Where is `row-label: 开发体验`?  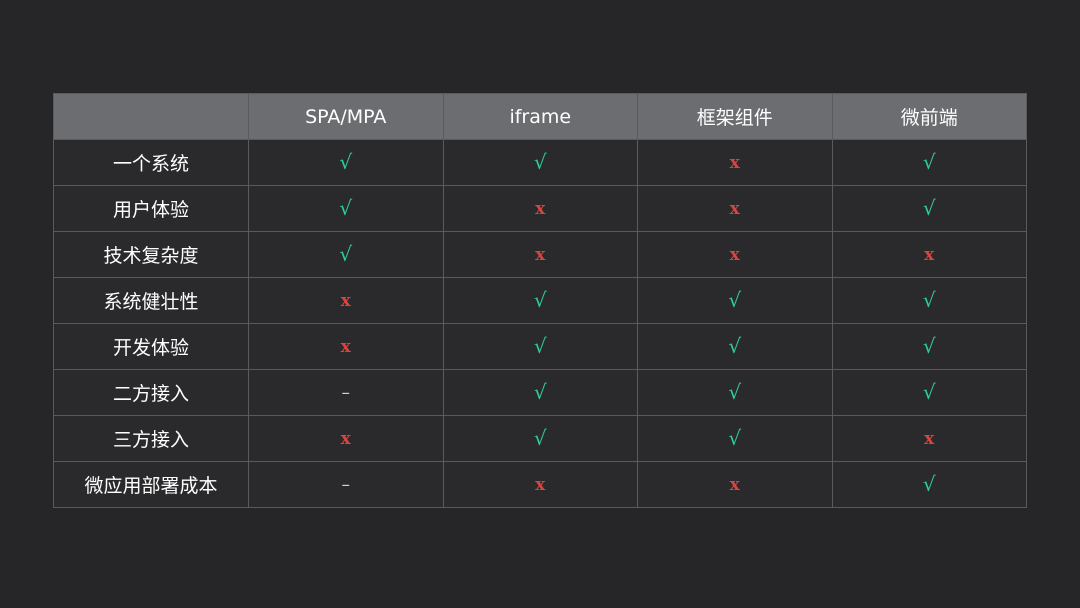 row-label: 开发体验 is located at coordinates (151, 346).